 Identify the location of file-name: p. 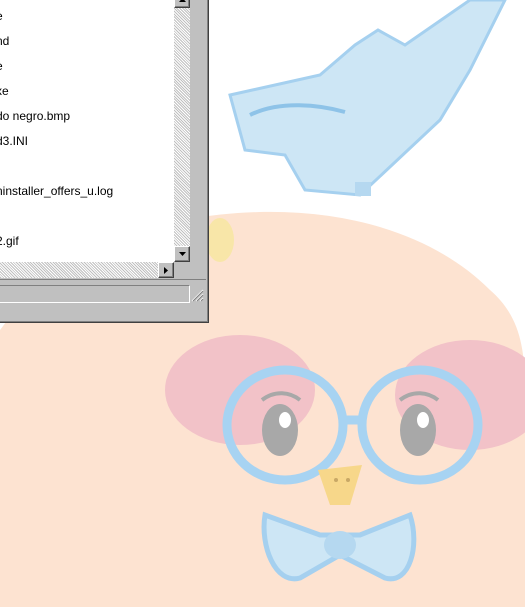
(1, 2).